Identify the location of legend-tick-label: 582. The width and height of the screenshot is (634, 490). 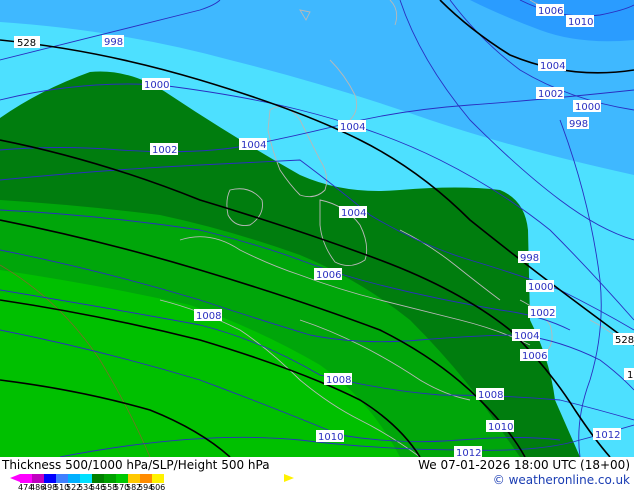
(134, 486).